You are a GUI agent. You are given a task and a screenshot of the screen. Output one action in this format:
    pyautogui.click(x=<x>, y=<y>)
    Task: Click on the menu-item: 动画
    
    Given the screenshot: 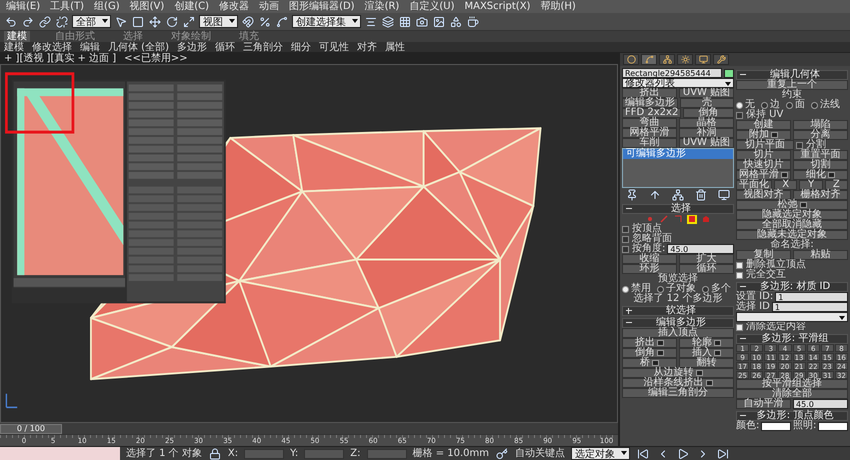 What is the action you would take?
    pyautogui.click(x=269, y=6)
    